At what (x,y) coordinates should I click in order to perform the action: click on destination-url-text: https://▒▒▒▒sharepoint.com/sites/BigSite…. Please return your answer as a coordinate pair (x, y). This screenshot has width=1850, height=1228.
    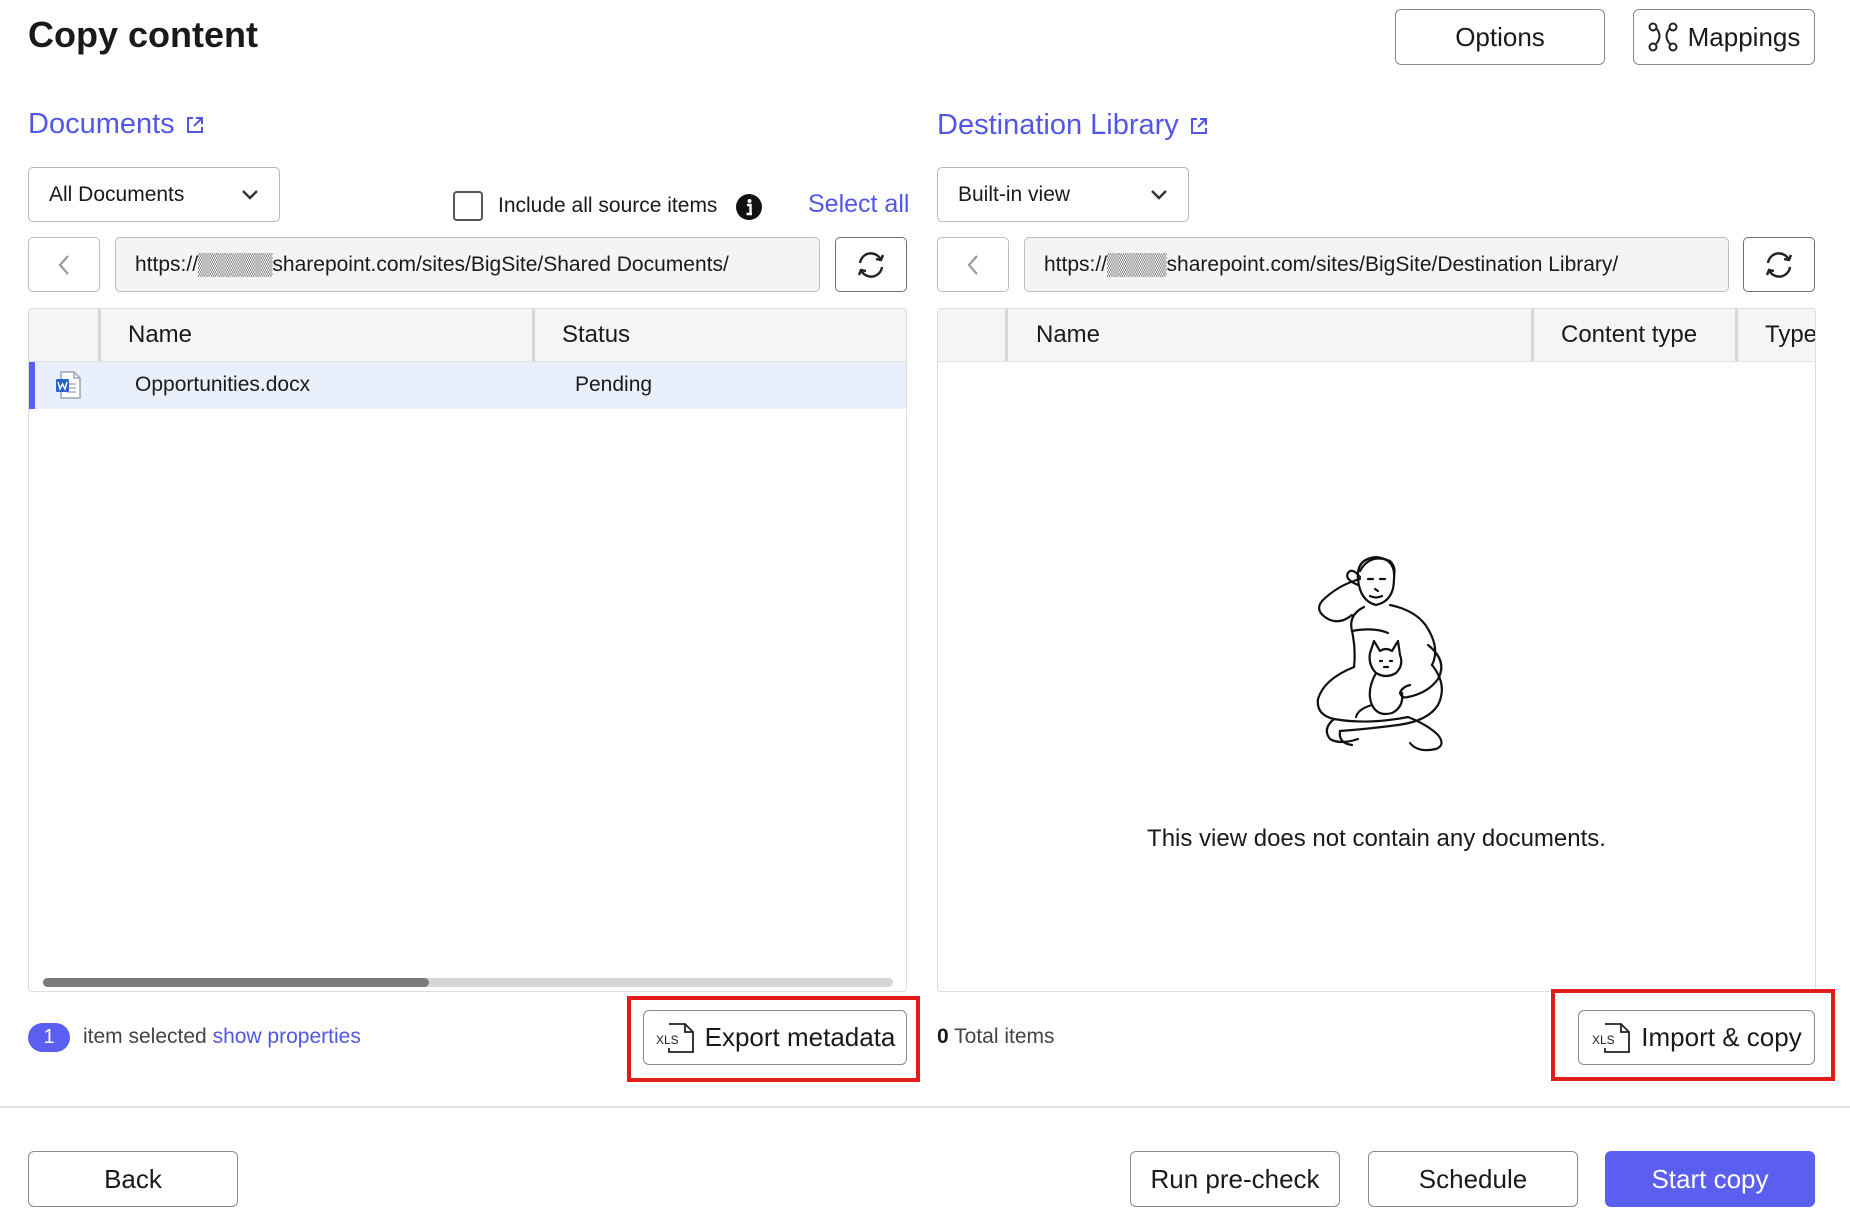
    Looking at the image, I should click on (1331, 264).